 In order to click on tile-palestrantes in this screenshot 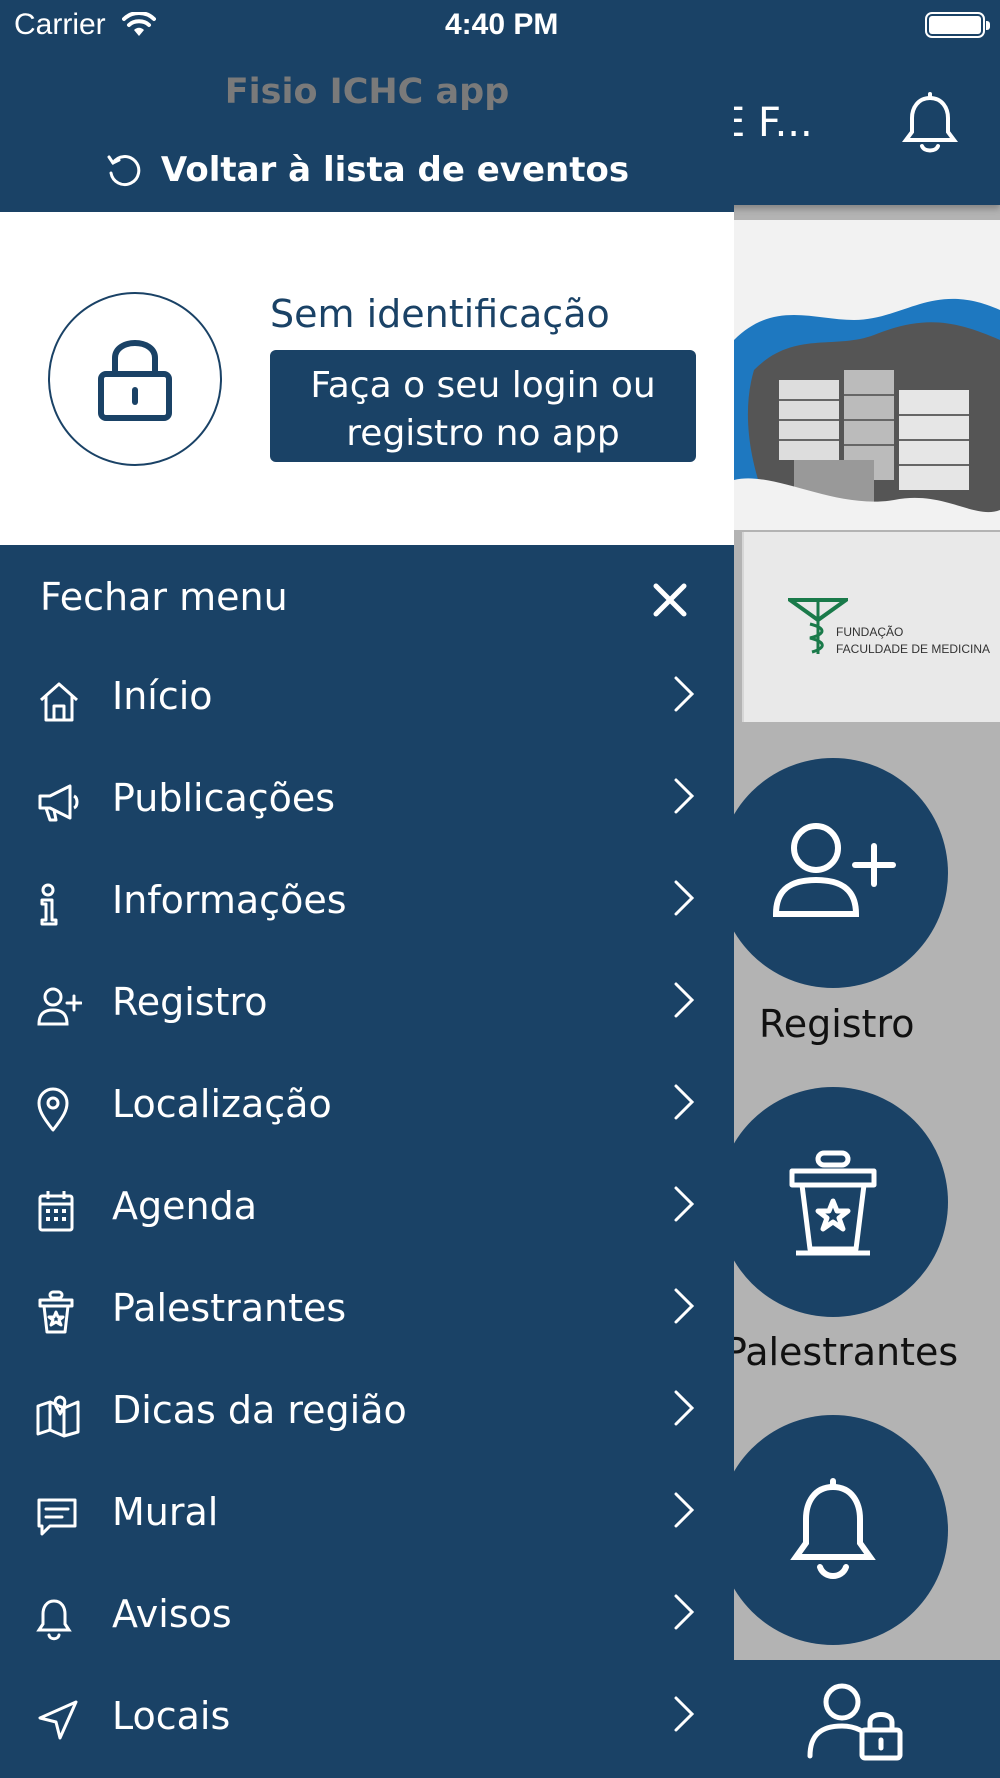, I will do `click(833, 1202)`.